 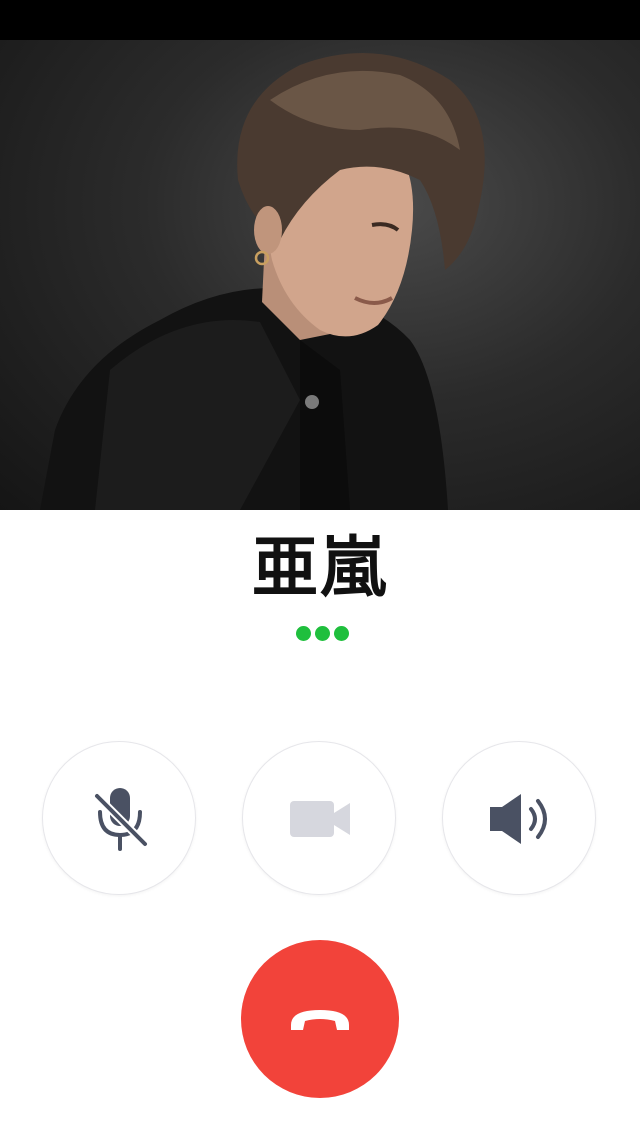 I want to click on microphone-off-icon, so click(x=121, y=819).